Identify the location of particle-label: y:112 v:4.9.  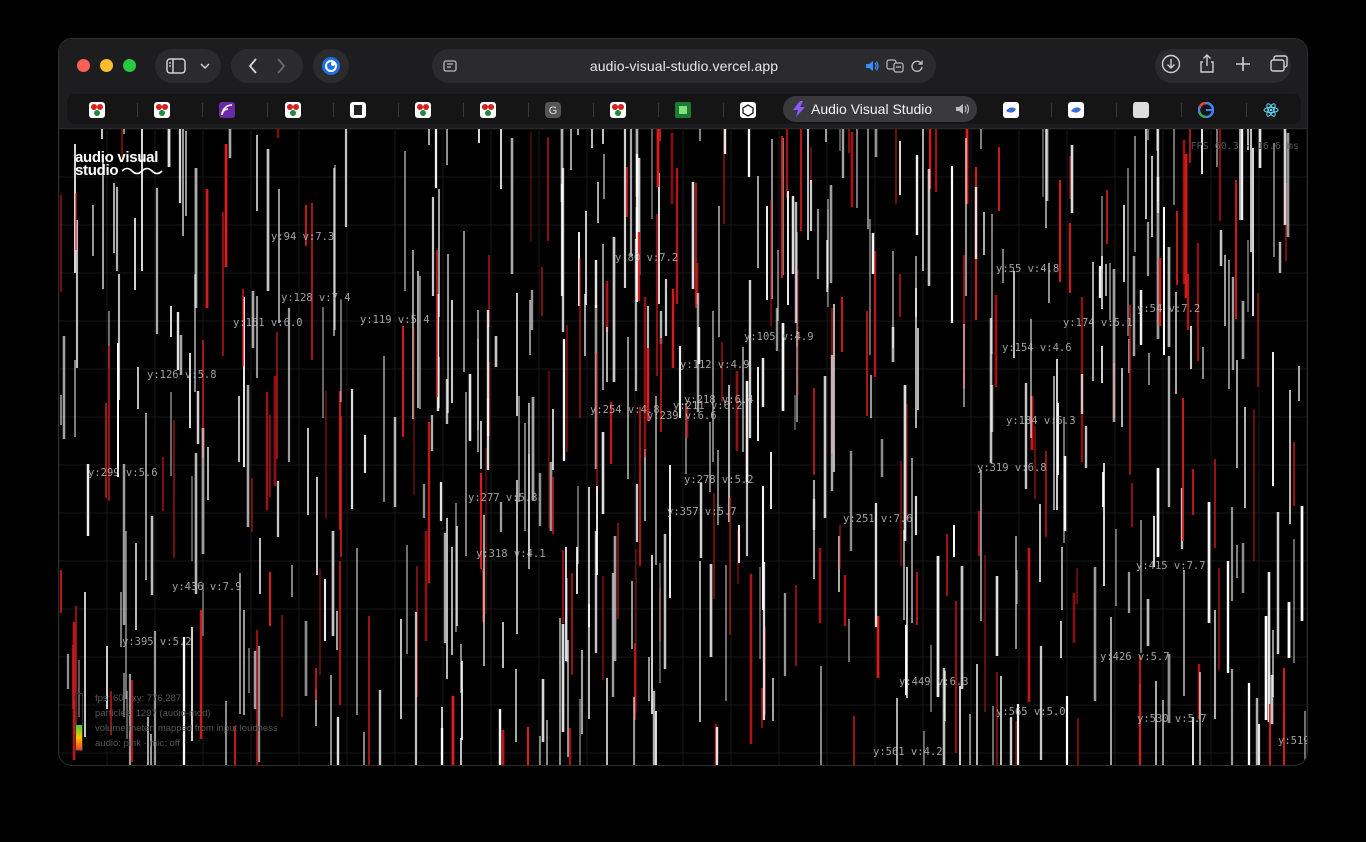
(715, 365).